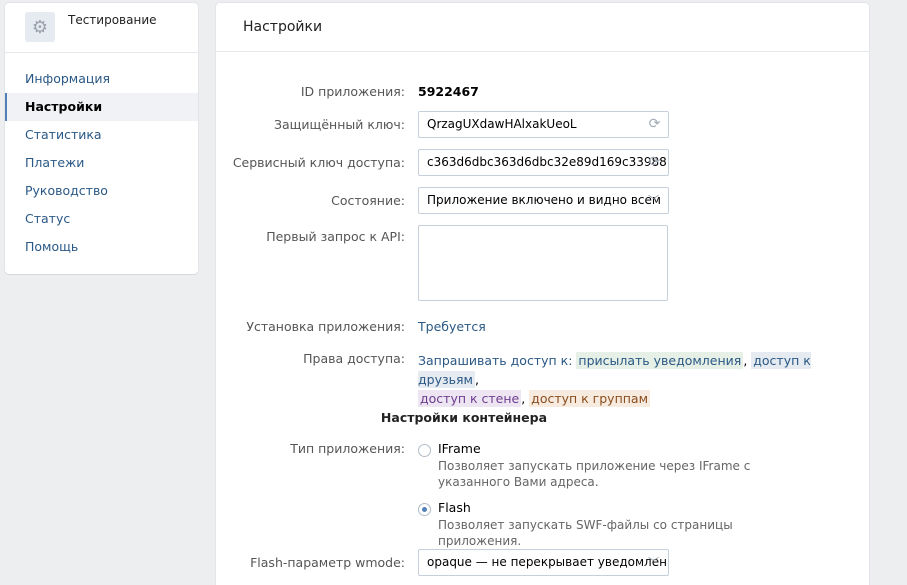 The image size is (907, 585). Describe the element at coordinates (101, 191) in the screenshot. I see `sidebar-item-guide: Руководство` at that location.